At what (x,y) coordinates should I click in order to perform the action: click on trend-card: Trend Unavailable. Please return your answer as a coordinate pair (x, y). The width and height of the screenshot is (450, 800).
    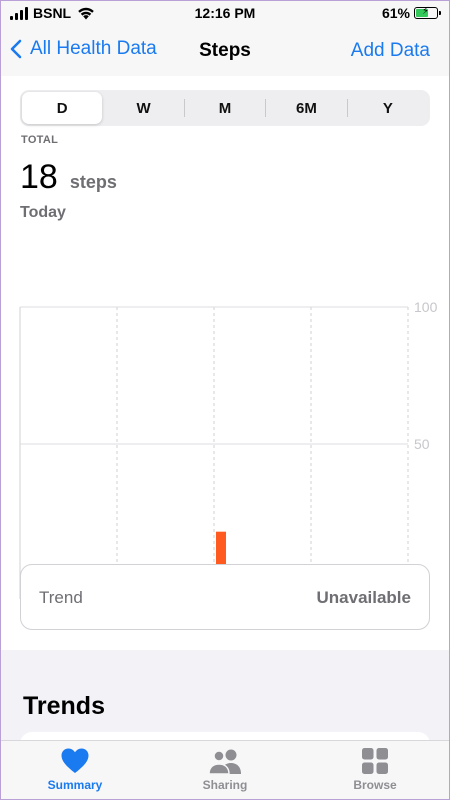
    Looking at the image, I should click on (225, 597).